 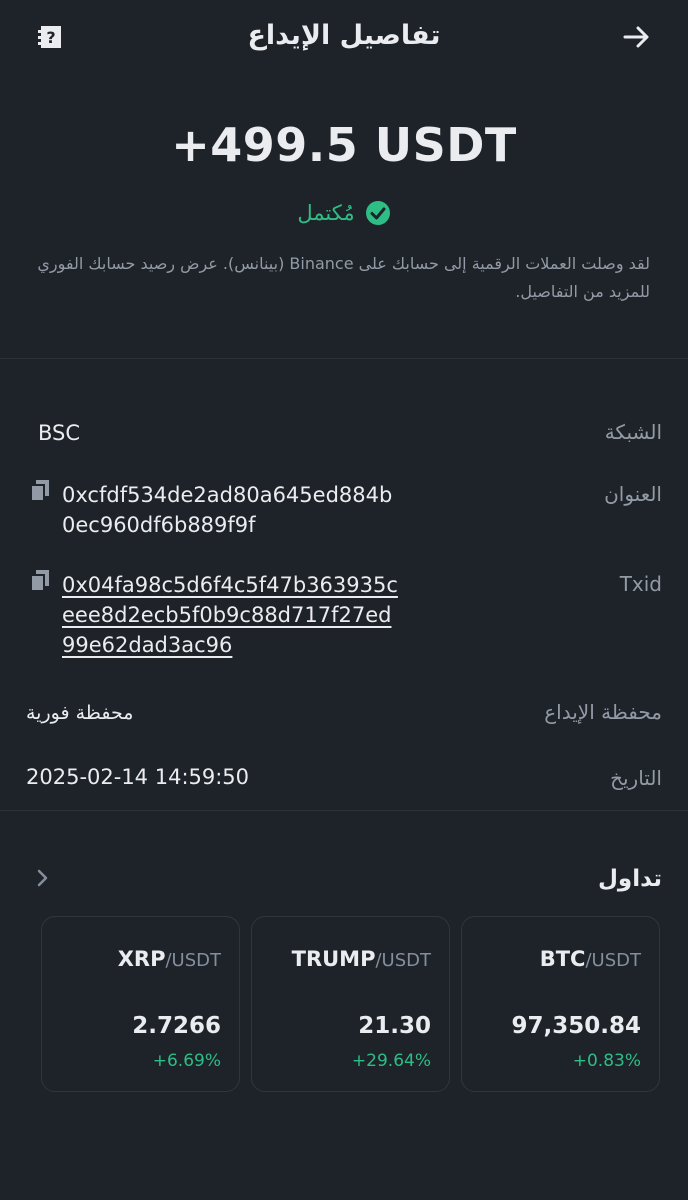 What do you see at coordinates (377, 213) in the screenshot?
I see `check-circle-icon` at bounding box center [377, 213].